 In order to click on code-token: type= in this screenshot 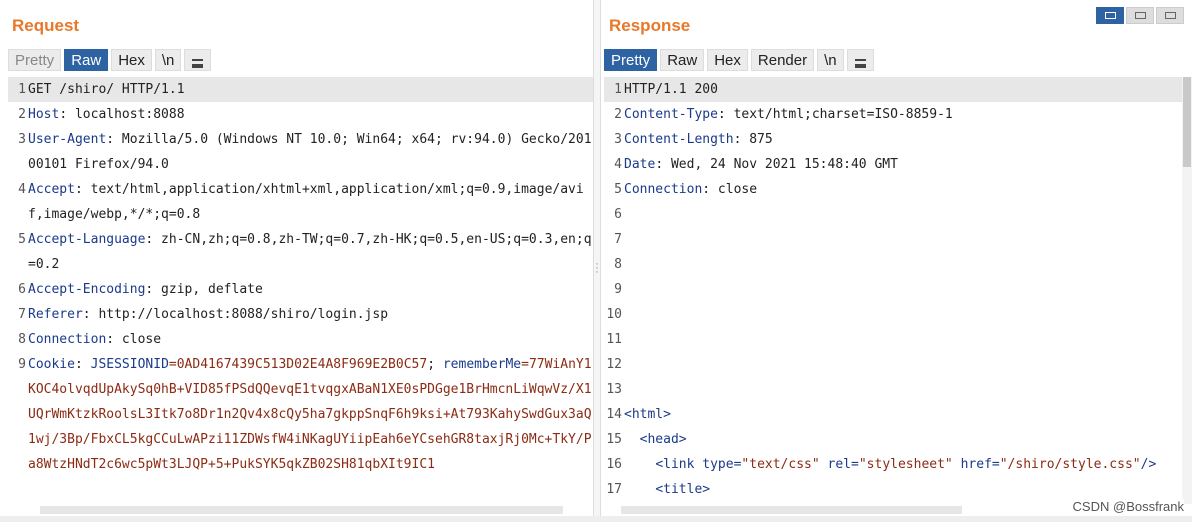, I will do `click(722, 464)`.